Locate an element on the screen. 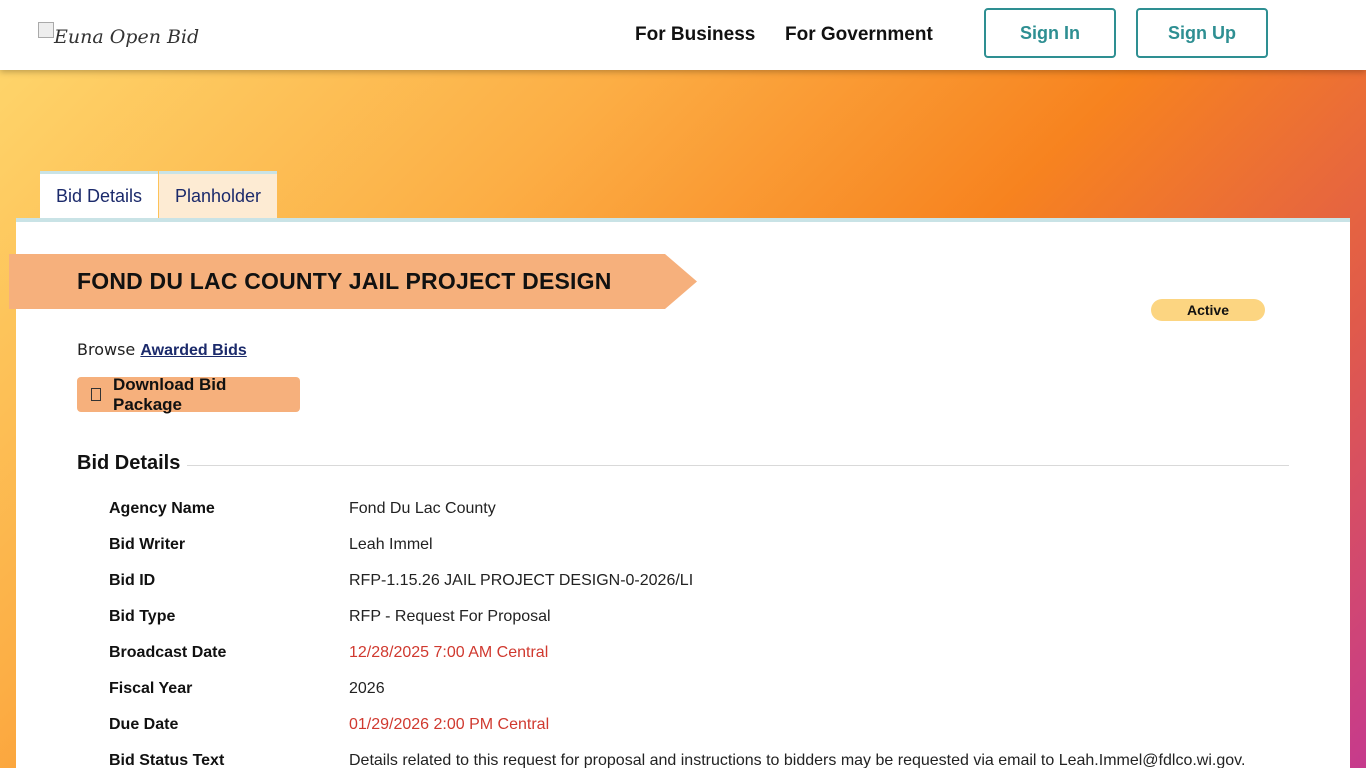  awarded-bids-link: Awarded Bids is located at coordinates (193, 350).